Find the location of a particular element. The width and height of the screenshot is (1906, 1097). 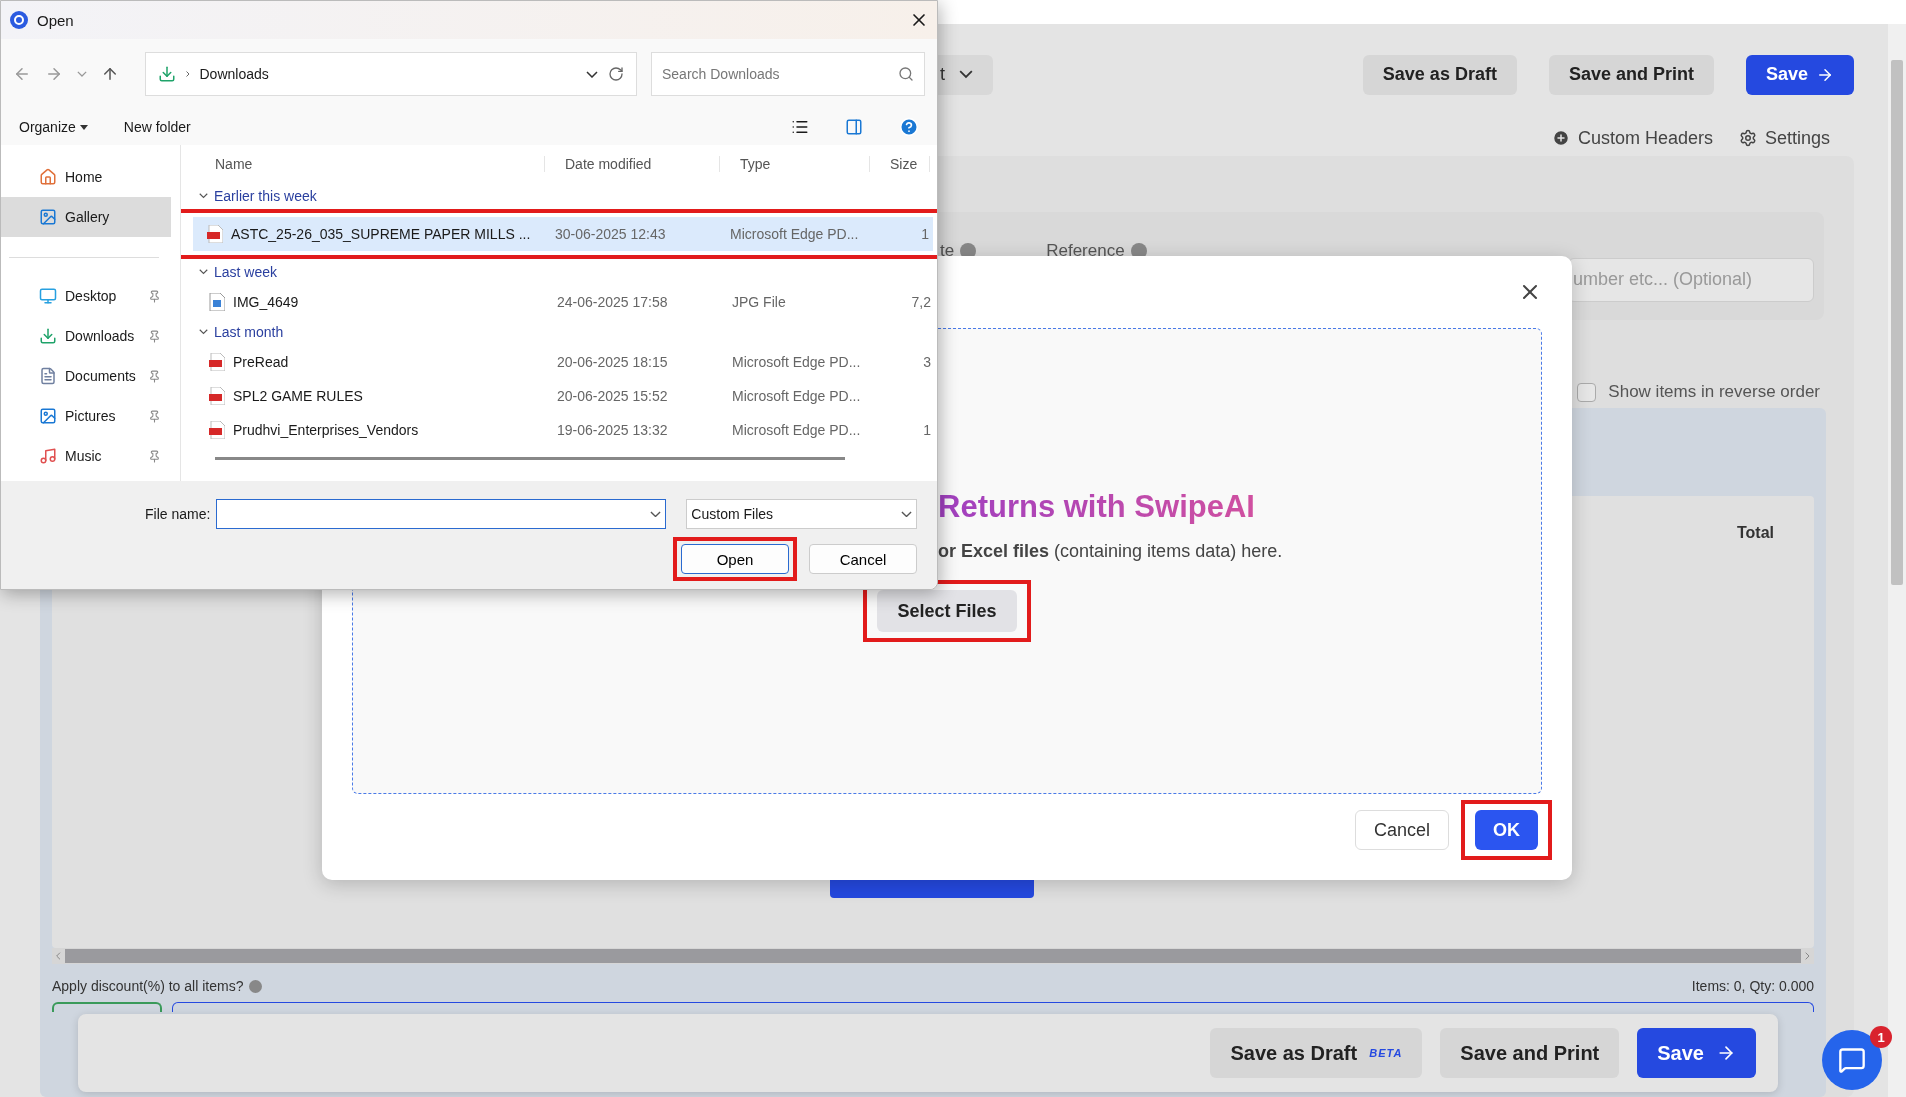

file-size: 7,2 is located at coordinates (921, 302).